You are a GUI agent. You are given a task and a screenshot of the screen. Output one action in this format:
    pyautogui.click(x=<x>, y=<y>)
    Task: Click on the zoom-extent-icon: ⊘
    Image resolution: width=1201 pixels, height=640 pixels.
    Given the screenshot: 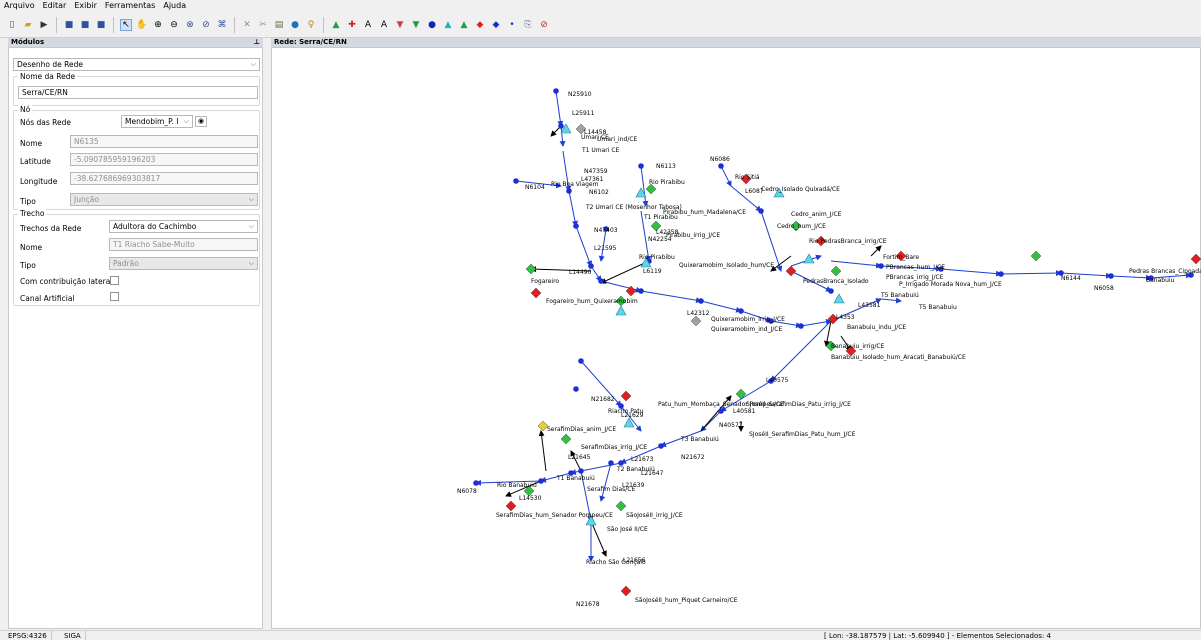 What is the action you would take?
    pyautogui.click(x=206, y=25)
    